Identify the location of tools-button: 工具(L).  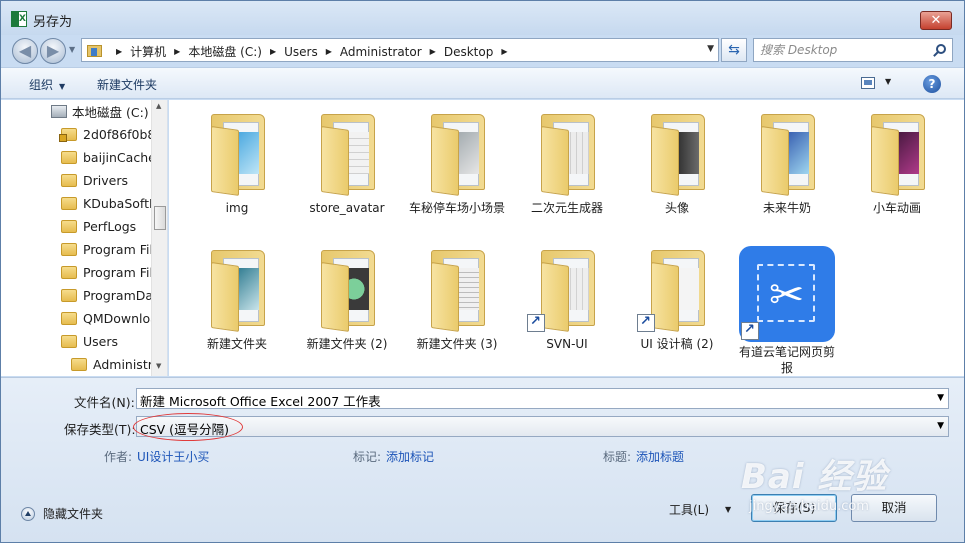
(689, 509).